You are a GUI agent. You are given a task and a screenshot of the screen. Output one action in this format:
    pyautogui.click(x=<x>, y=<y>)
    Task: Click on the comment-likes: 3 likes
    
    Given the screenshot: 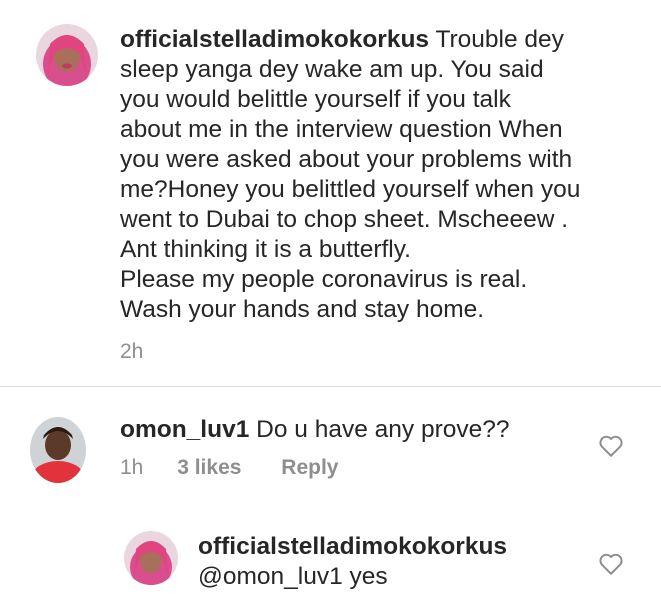 What is the action you would take?
    pyautogui.click(x=209, y=467)
    